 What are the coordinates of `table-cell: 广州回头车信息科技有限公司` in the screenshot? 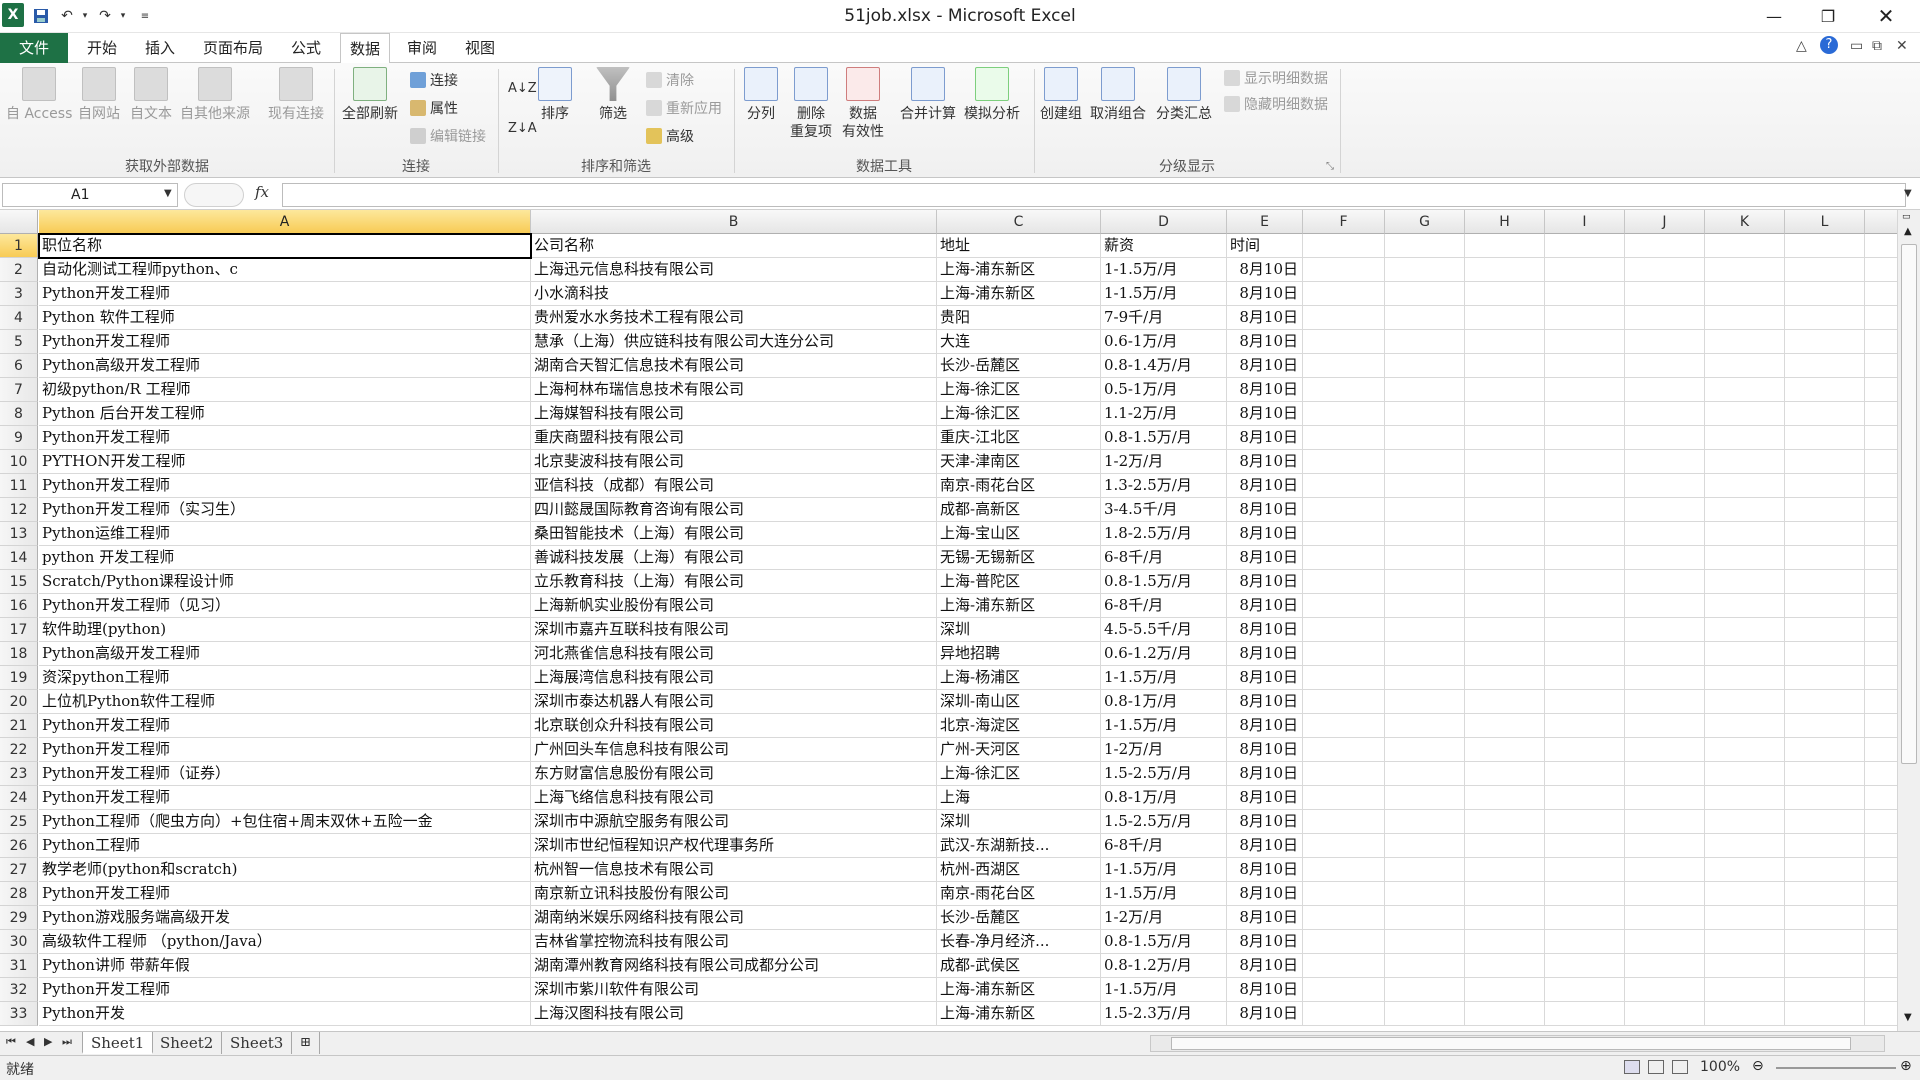 It's located at (734, 750).